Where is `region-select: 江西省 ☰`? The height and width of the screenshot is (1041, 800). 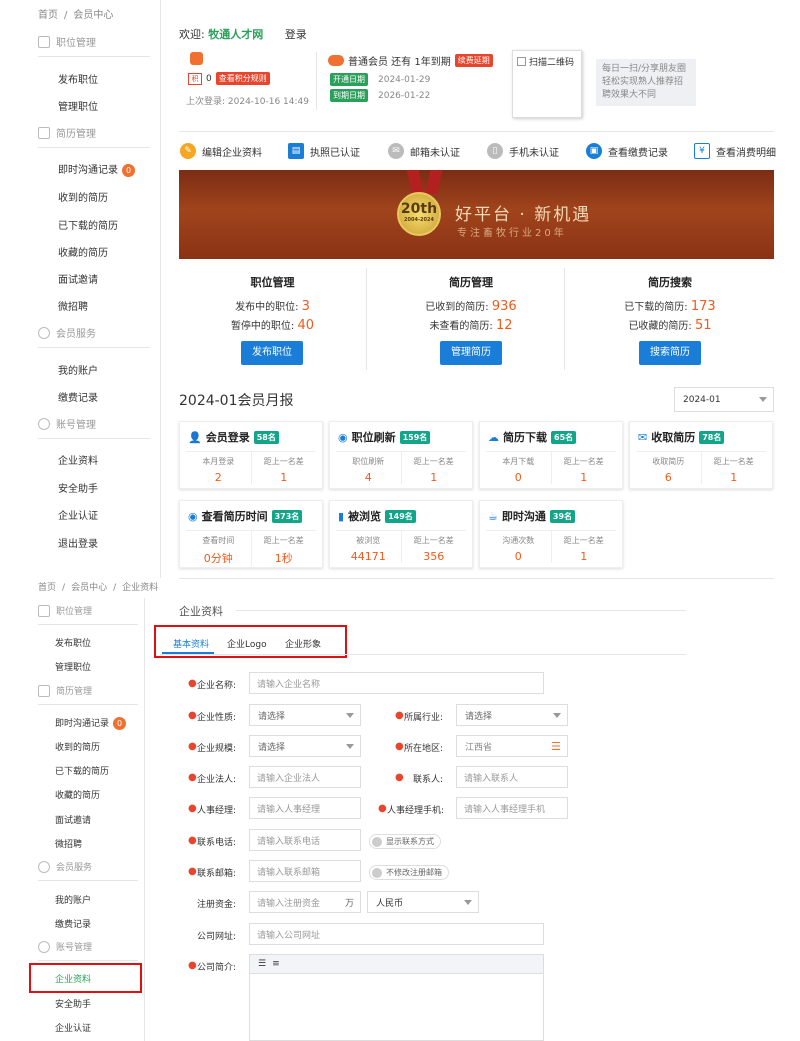
region-select: 江西省 ☰ is located at coordinates (512, 746).